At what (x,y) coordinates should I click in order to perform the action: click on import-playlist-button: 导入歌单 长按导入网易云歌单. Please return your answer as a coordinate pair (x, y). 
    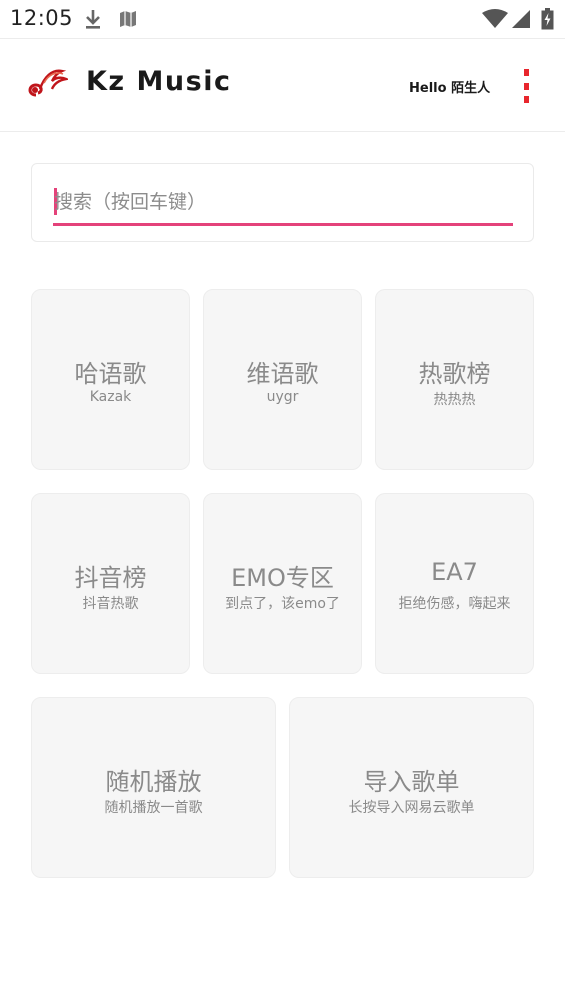
    Looking at the image, I should click on (411, 787).